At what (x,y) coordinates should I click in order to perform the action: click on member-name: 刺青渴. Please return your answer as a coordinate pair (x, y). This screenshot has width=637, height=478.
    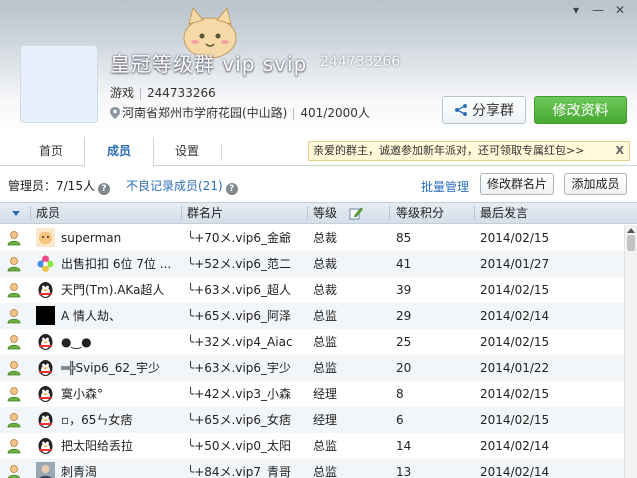
    Looking at the image, I should click on (79, 471).